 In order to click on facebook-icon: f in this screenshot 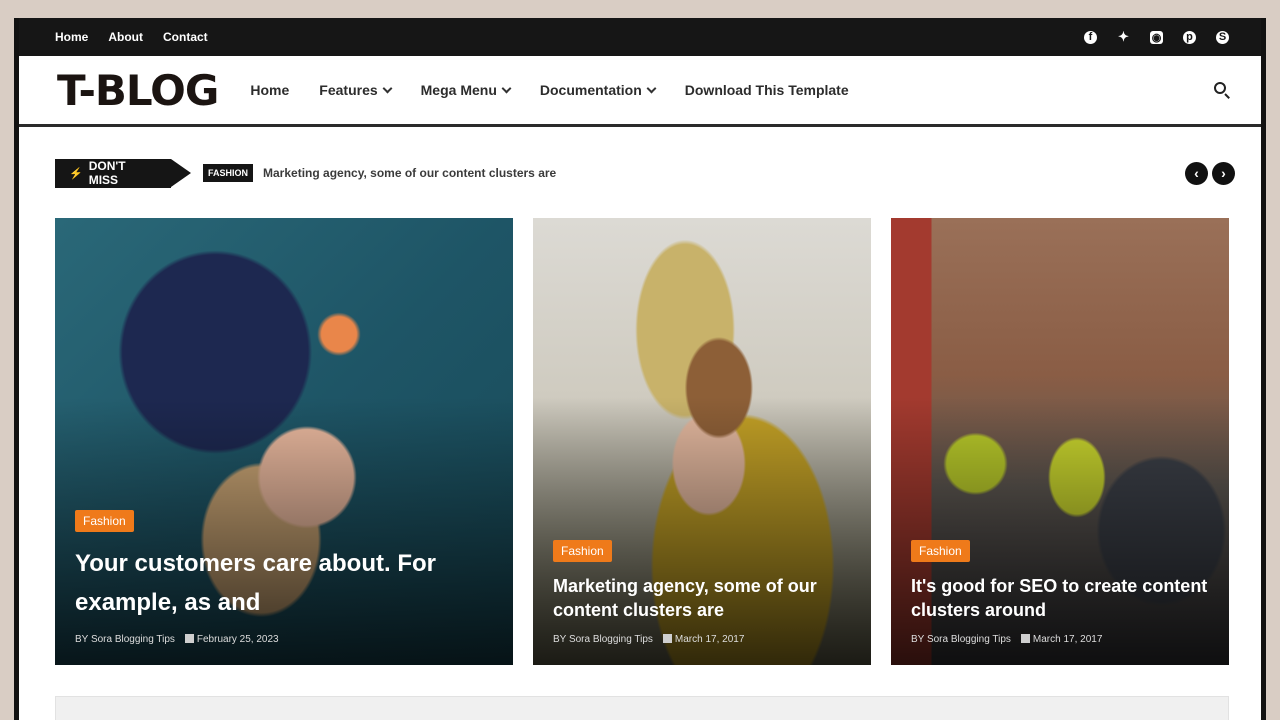, I will do `click(1090, 37)`.